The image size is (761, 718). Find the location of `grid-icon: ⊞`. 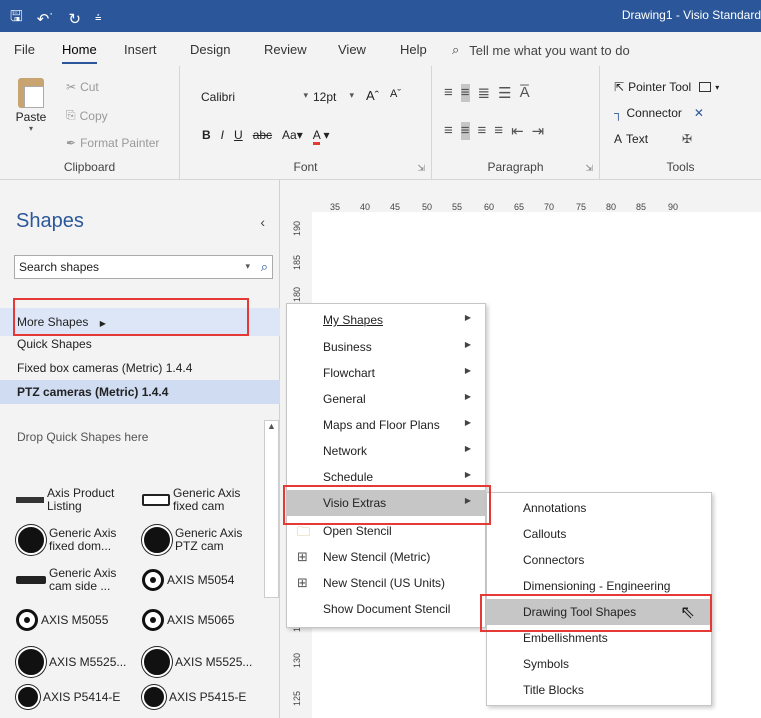

grid-icon: ⊞ is located at coordinates (302, 556).